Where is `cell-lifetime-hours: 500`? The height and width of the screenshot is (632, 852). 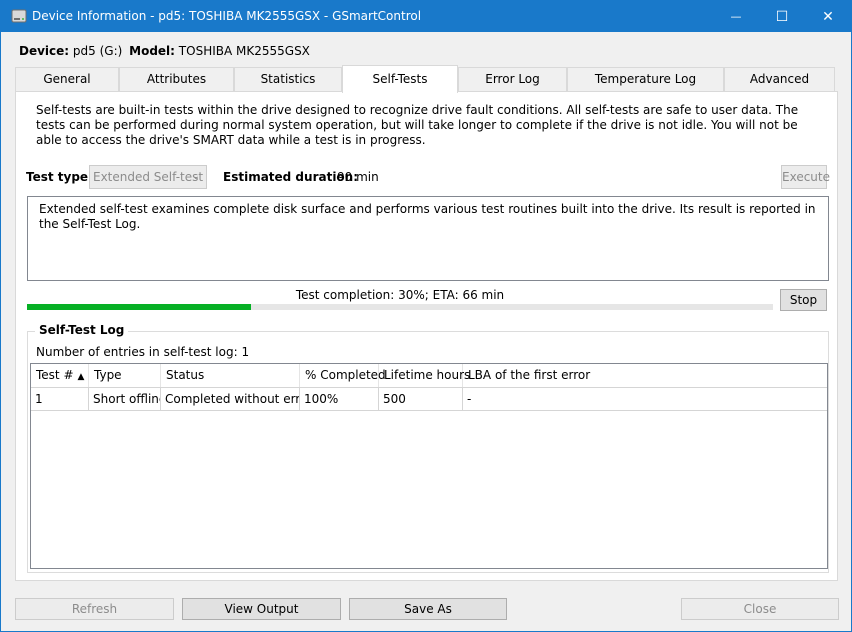
cell-lifetime-hours: 500 is located at coordinates (421, 399).